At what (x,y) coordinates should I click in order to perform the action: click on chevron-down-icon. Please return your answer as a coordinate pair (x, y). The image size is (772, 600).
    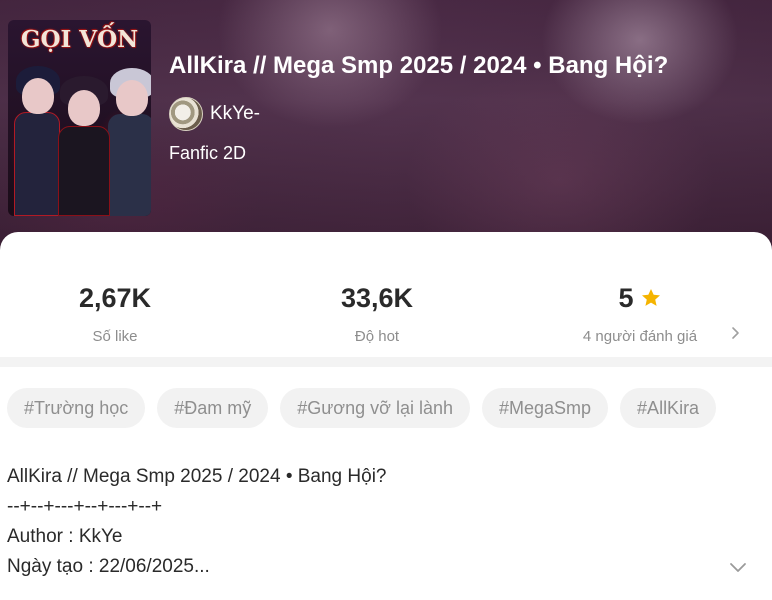
    Looking at the image, I should click on (738, 567).